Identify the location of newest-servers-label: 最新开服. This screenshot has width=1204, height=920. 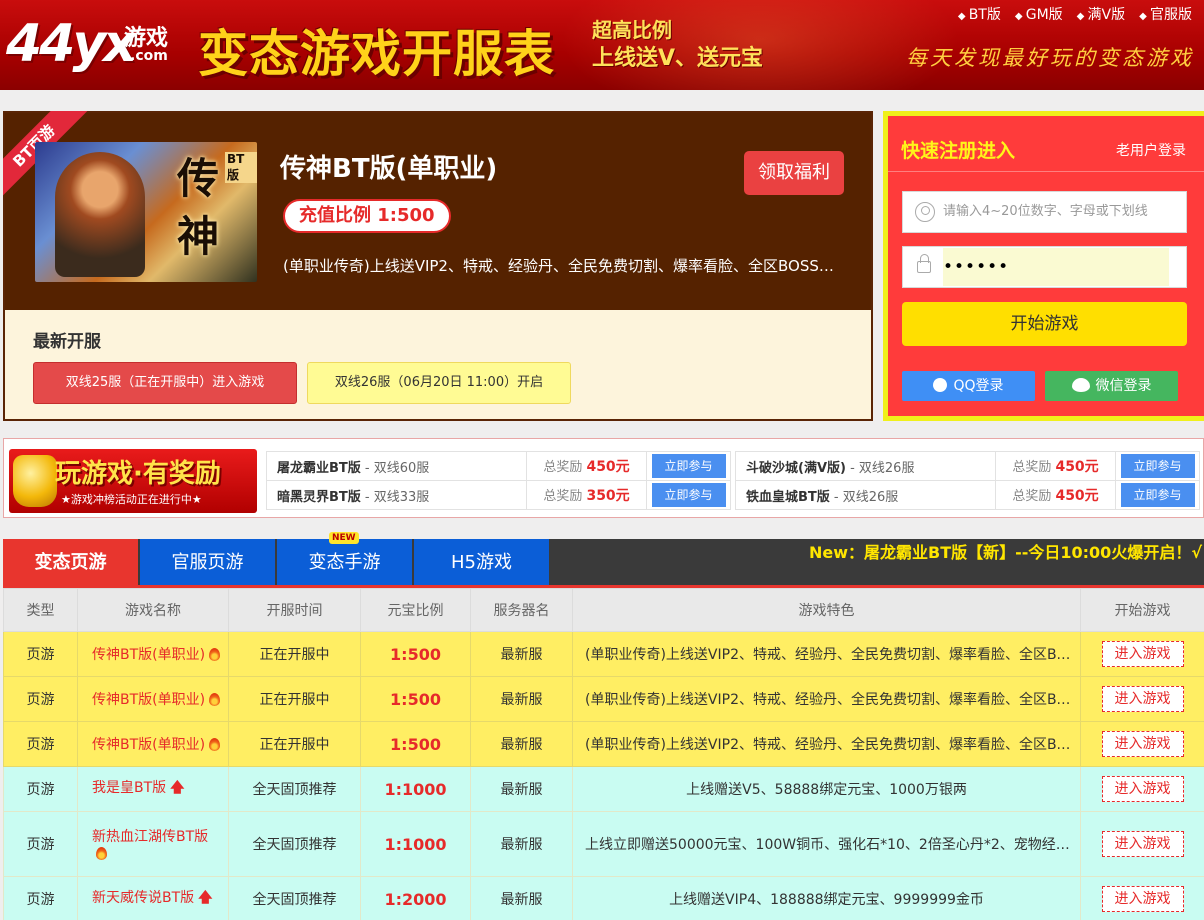
(67, 342).